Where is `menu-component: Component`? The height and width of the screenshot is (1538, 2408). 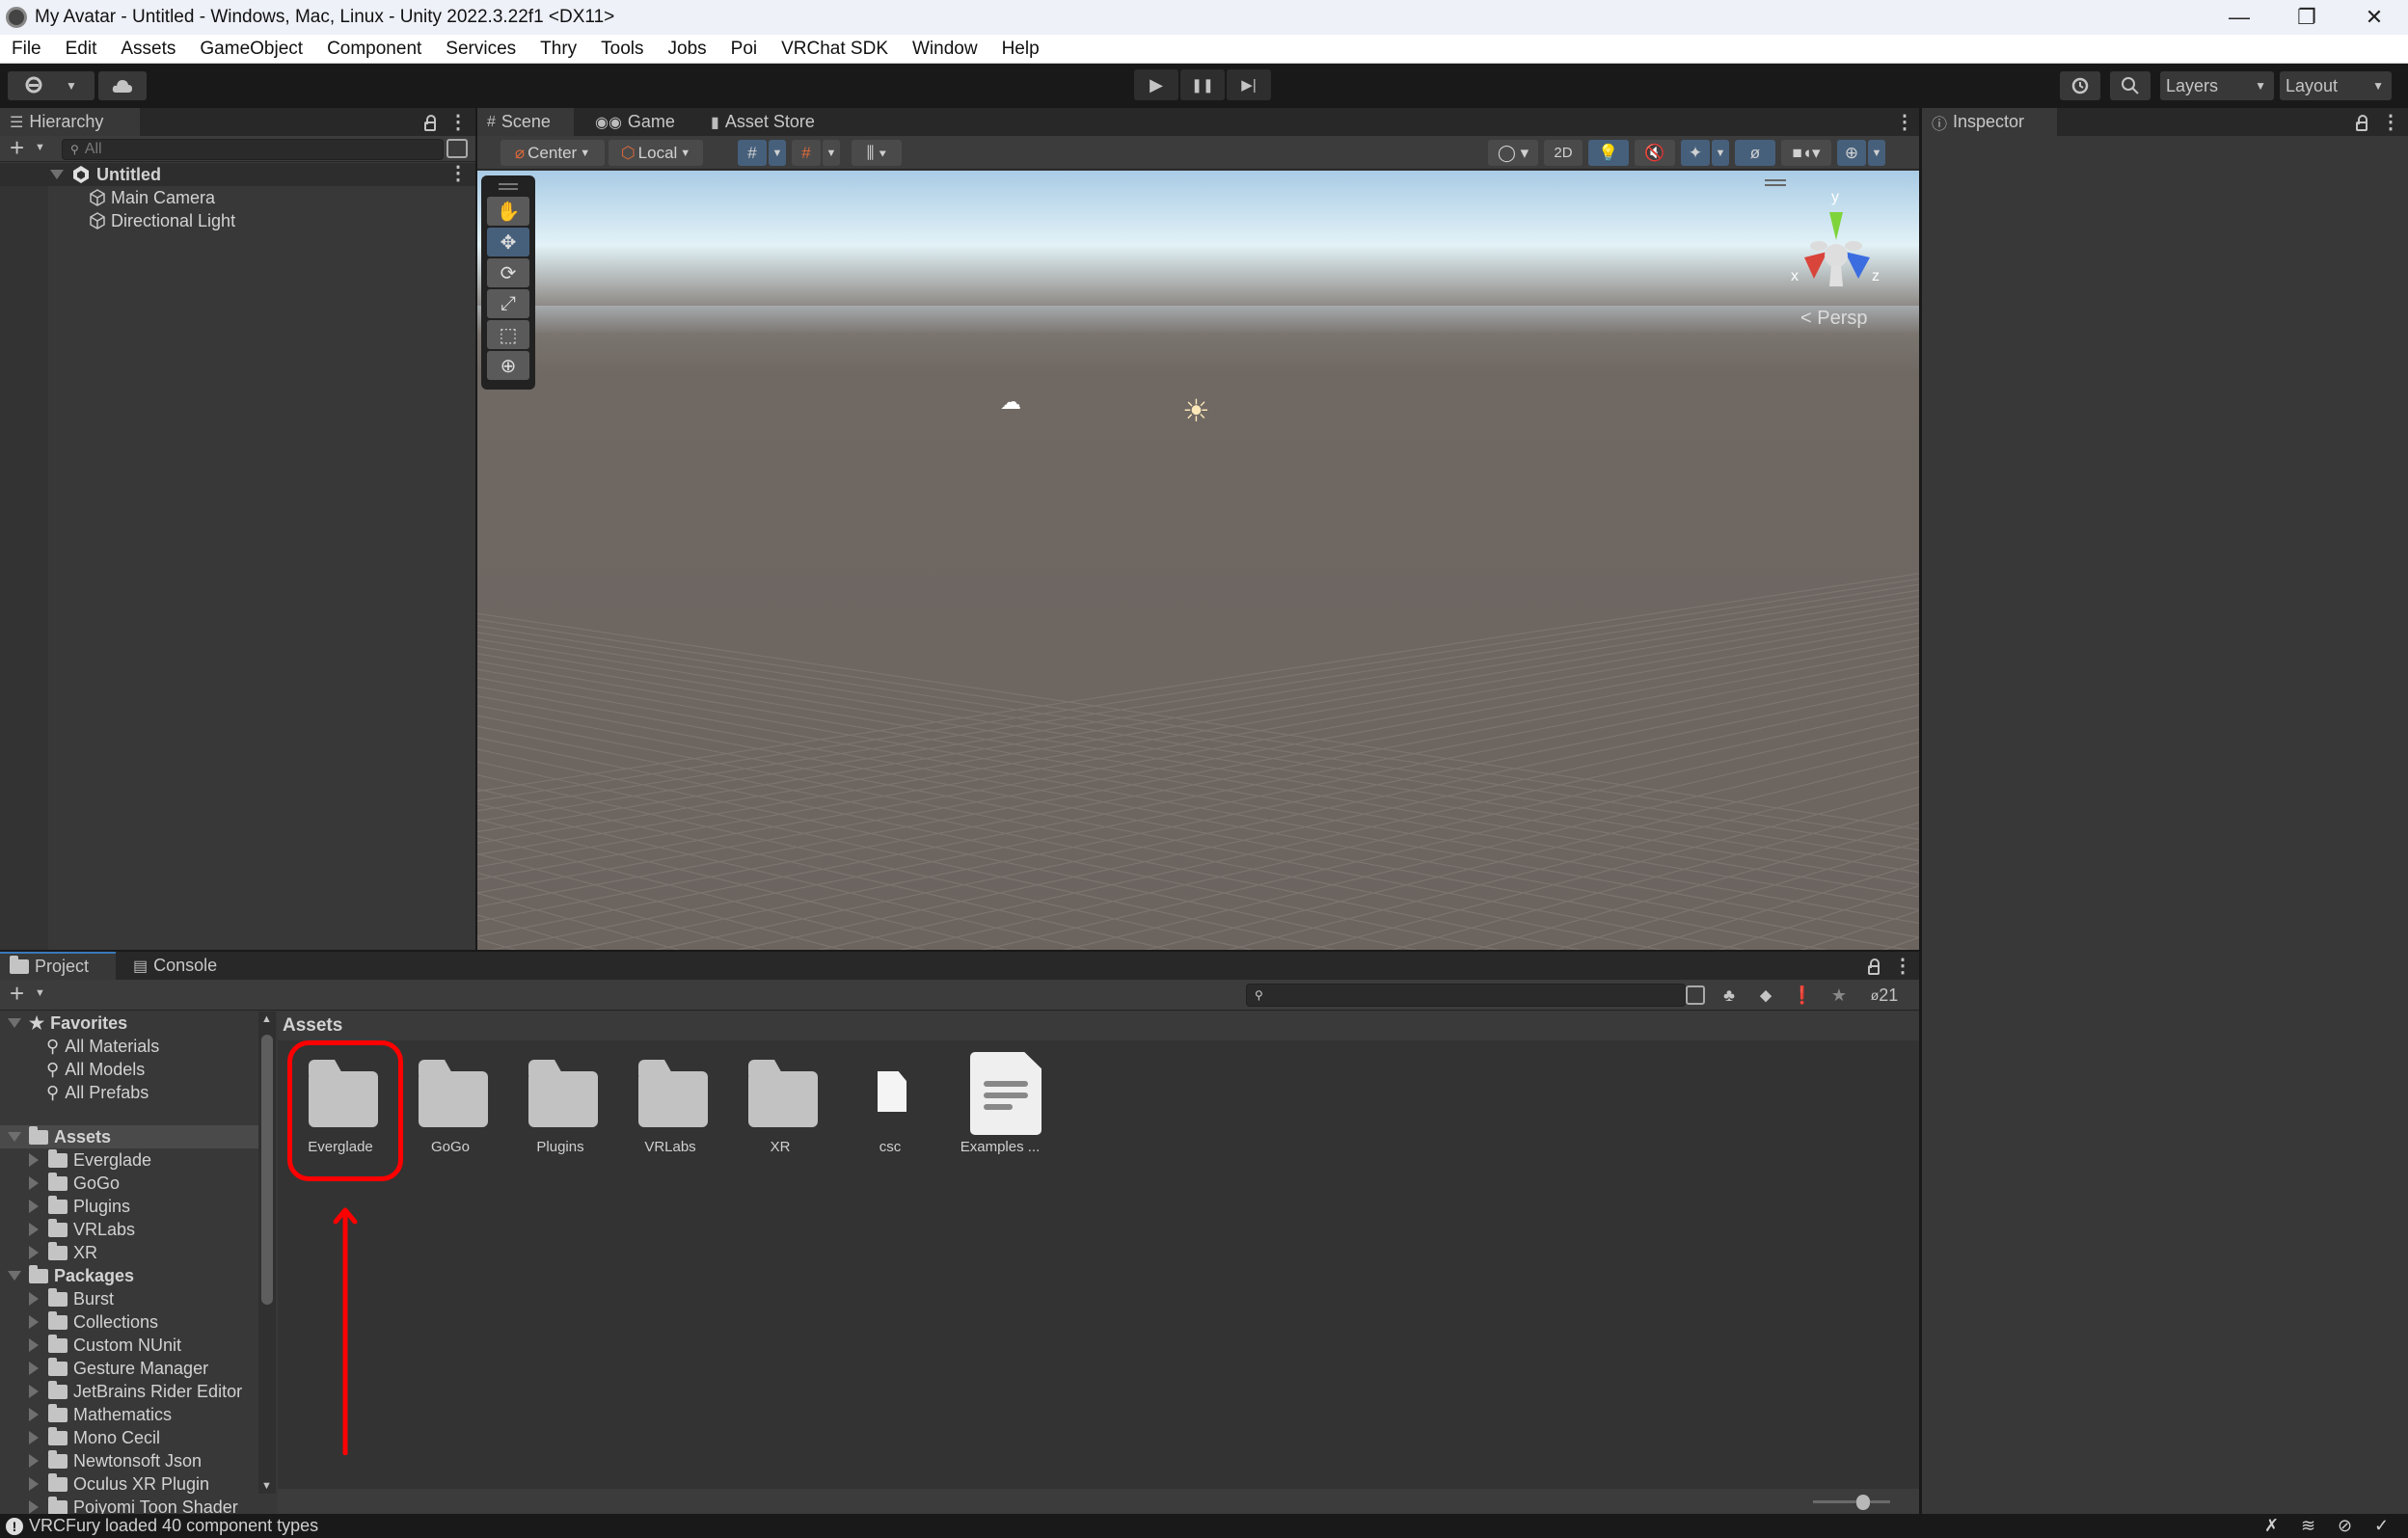 menu-component: Component is located at coordinates (374, 49).